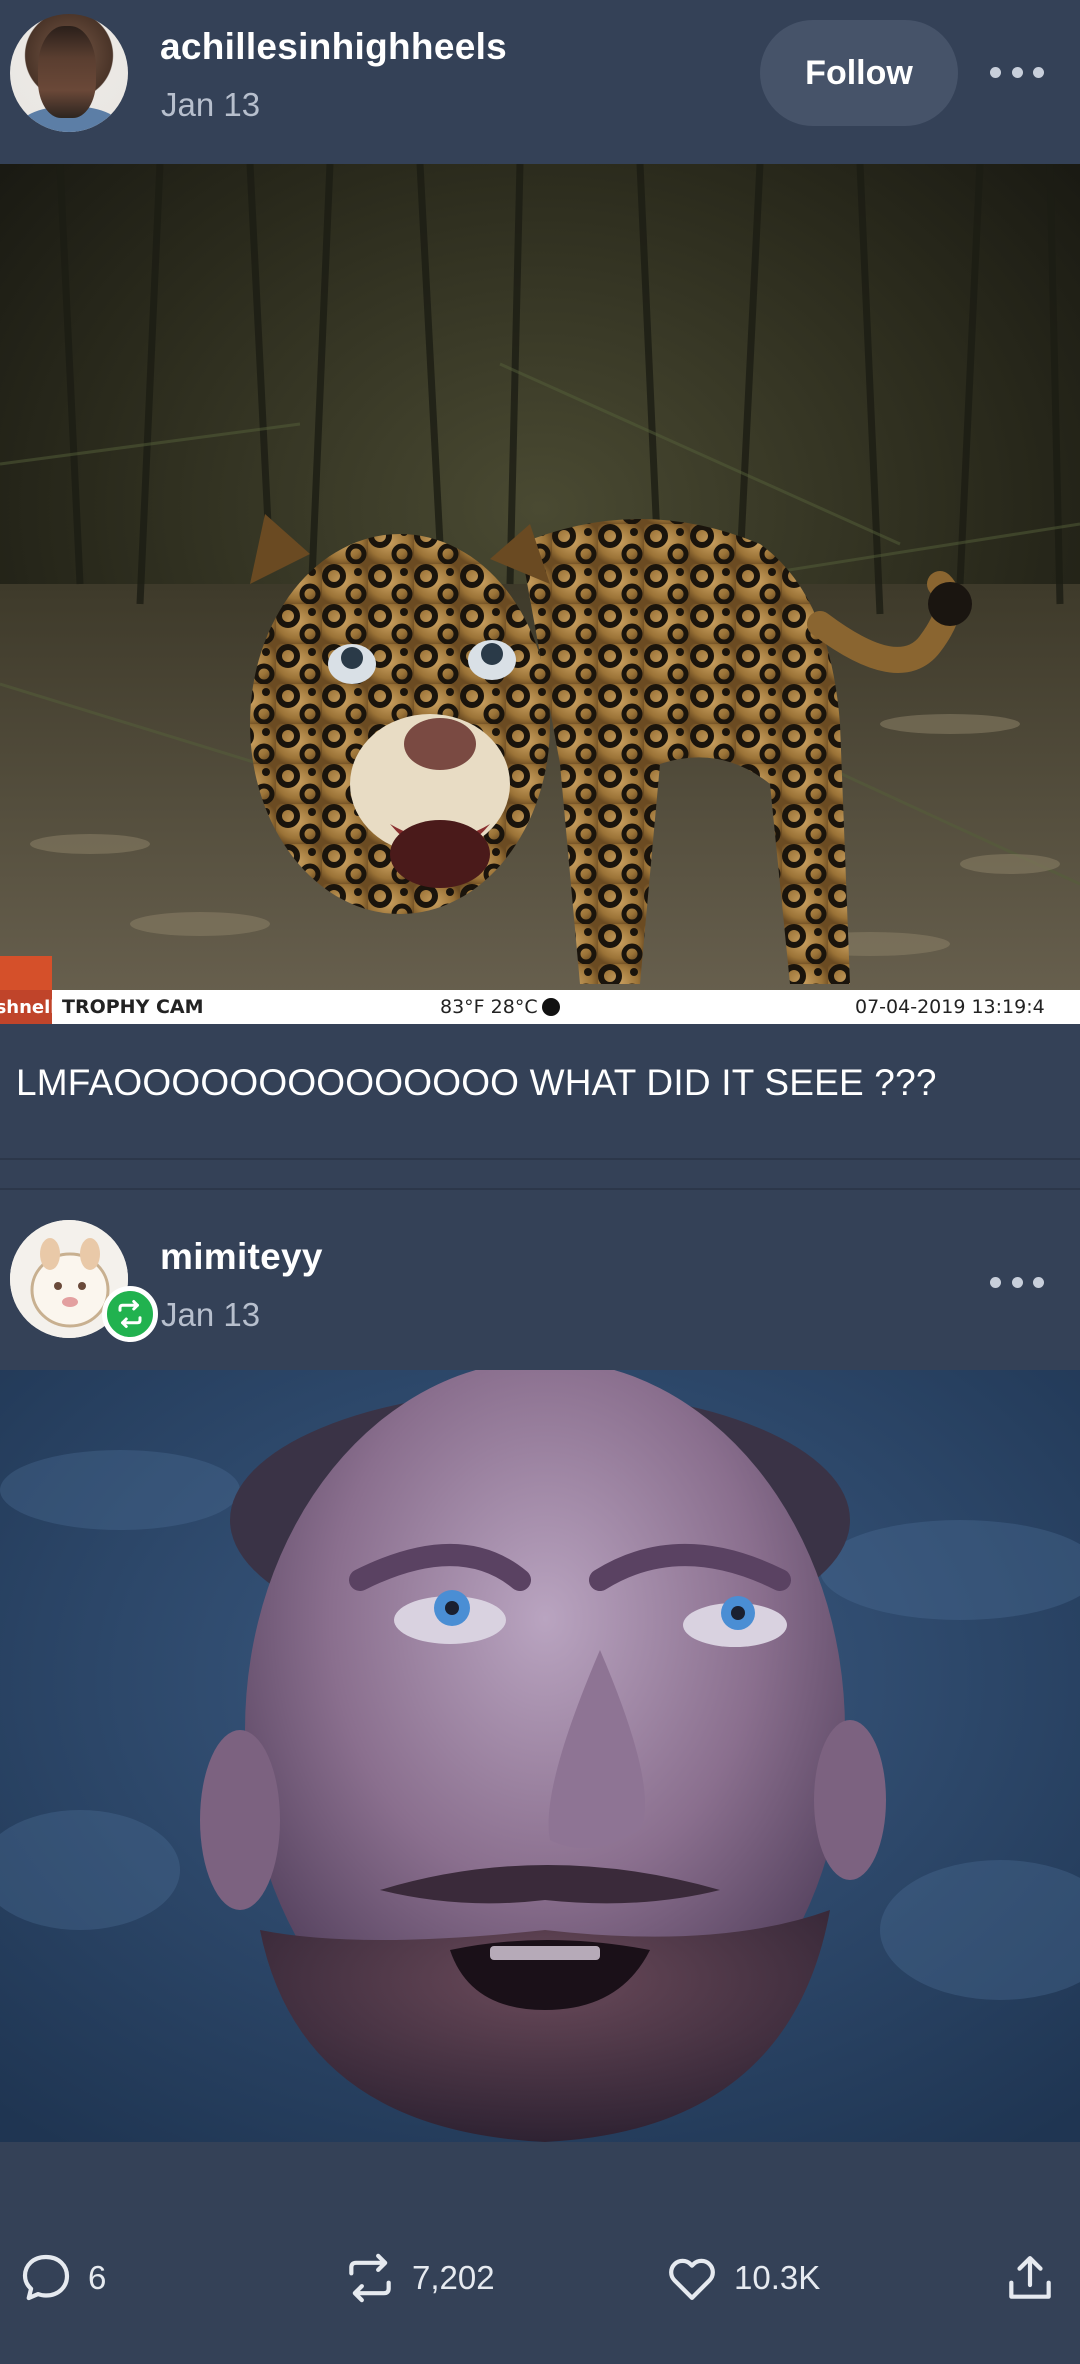 The height and width of the screenshot is (2364, 1080). I want to click on reblog-badge-icon, so click(130, 1314).